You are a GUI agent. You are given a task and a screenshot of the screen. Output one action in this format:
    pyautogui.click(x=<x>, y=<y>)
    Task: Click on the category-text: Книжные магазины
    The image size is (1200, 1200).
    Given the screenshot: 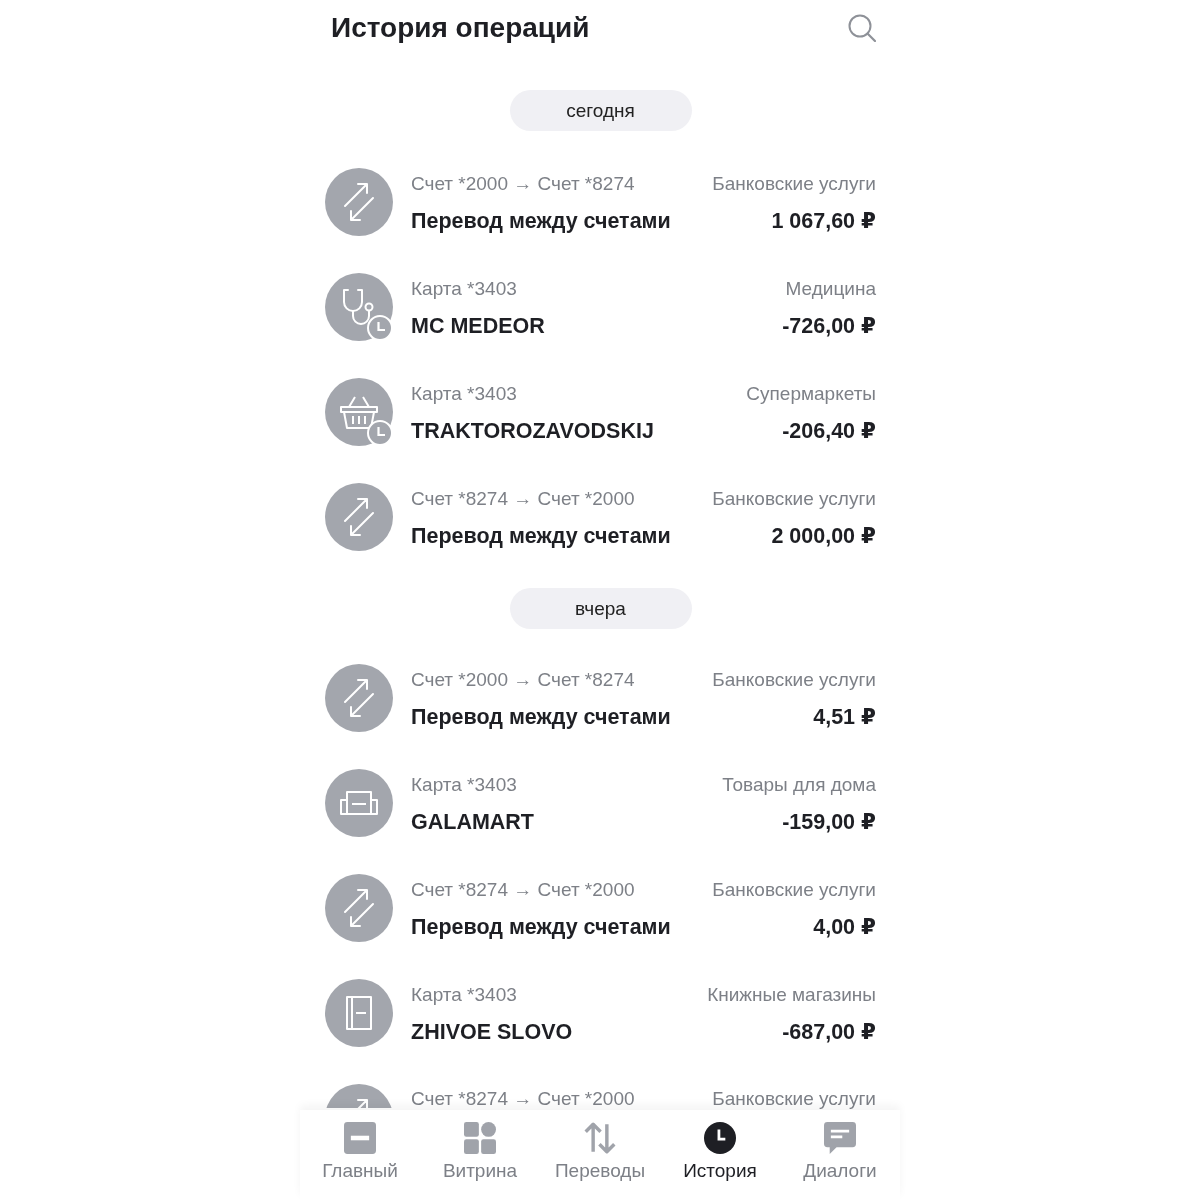 What is the action you would take?
    pyautogui.click(x=791, y=995)
    